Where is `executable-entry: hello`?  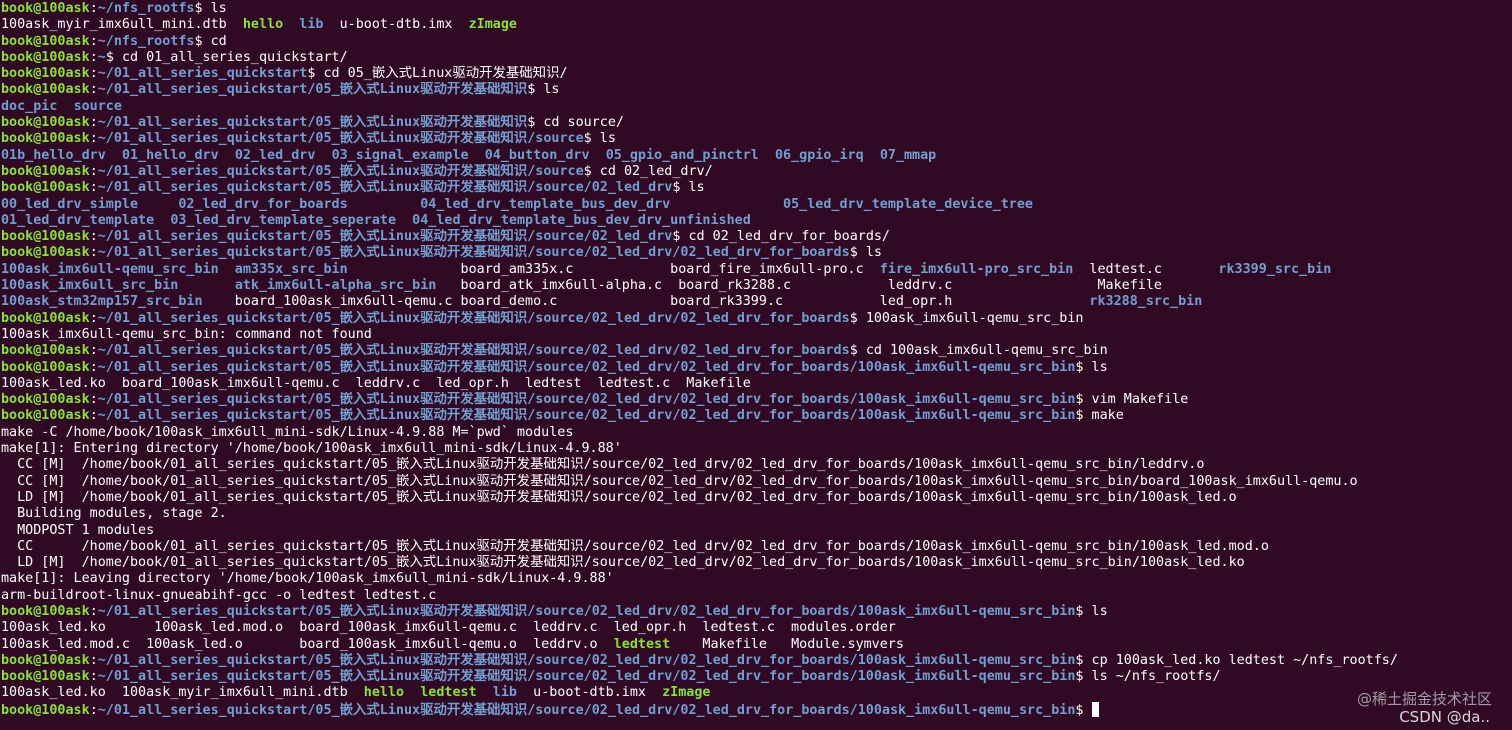
executable-entry: hello is located at coordinates (384, 693).